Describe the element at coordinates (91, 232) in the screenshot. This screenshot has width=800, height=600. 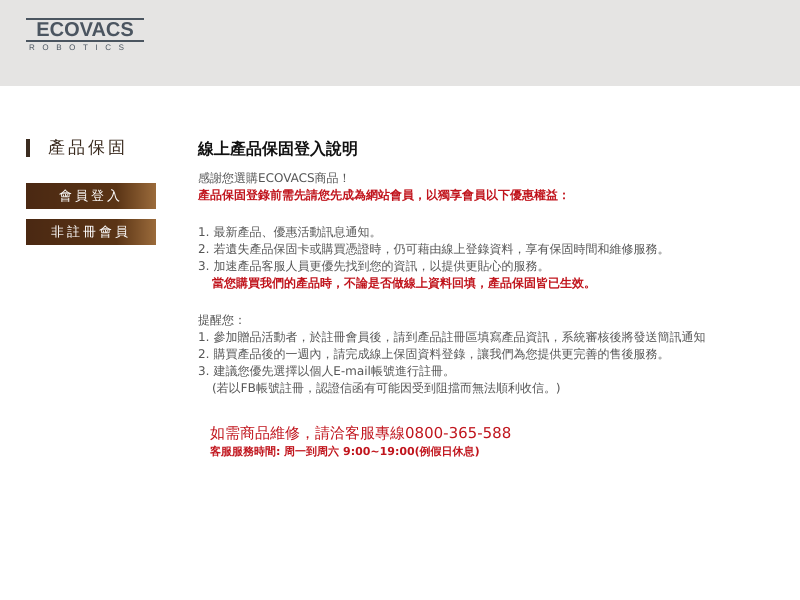
I see `sidebar-button: 非註冊會員` at that location.